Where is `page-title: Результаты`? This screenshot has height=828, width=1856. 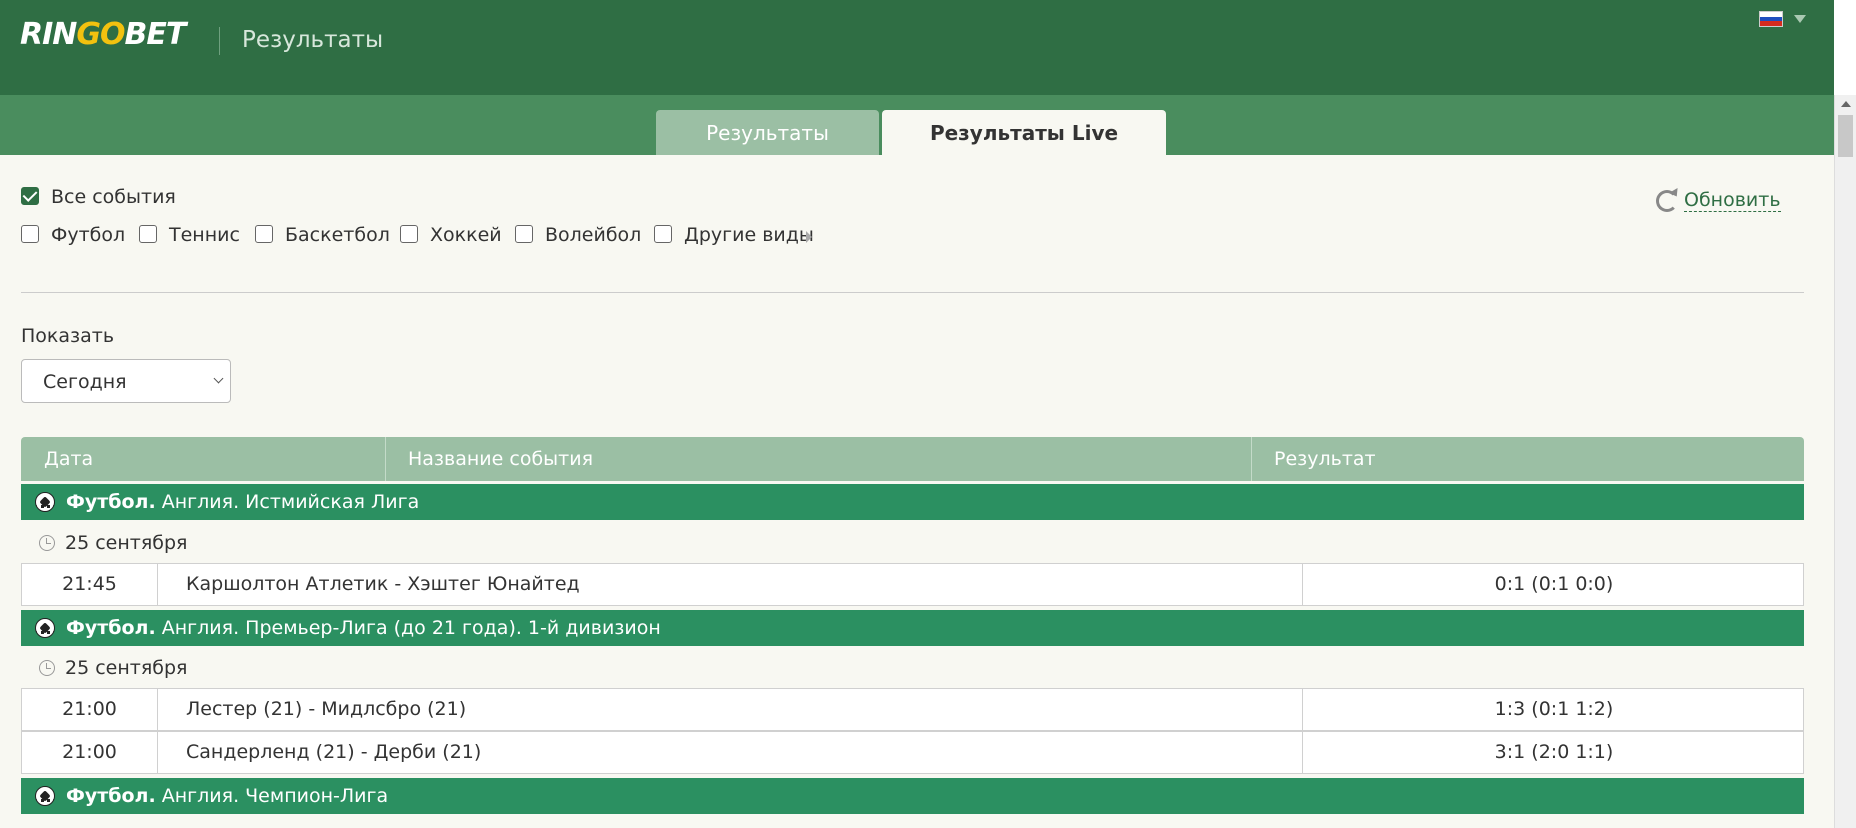
page-title: Результаты is located at coordinates (313, 40).